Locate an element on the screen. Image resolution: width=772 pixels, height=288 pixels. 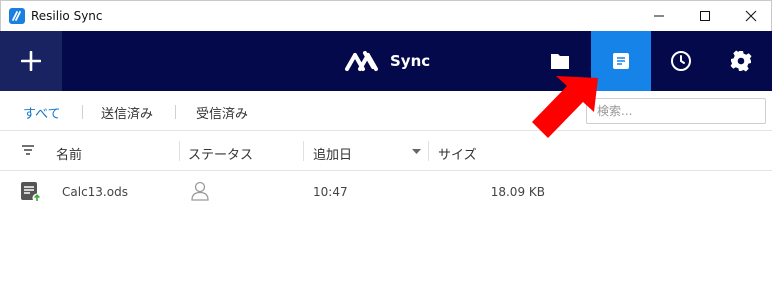
document-upload-icon is located at coordinates (31, 192).